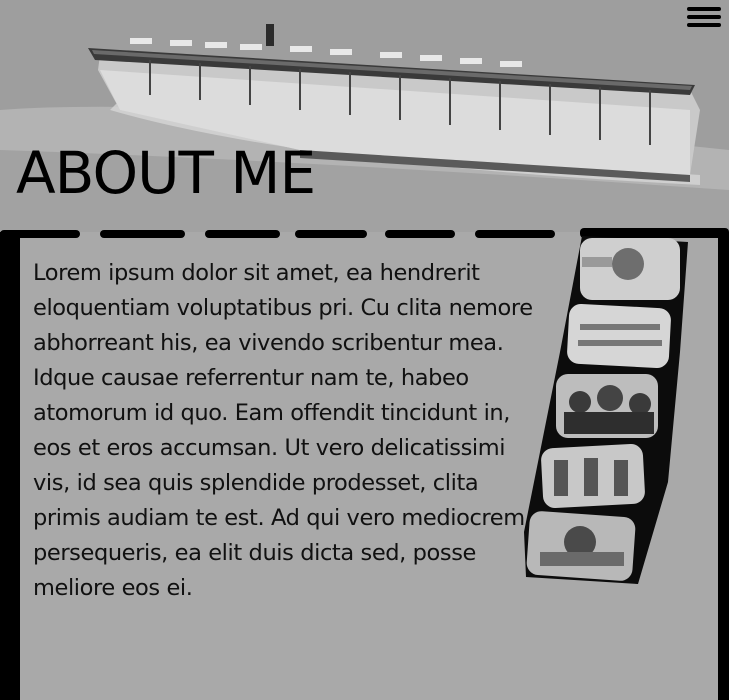 Image resolution: width=729 pixels, height=700 pixels. I want to click on sailors-formation-photo, so click(619, 336).